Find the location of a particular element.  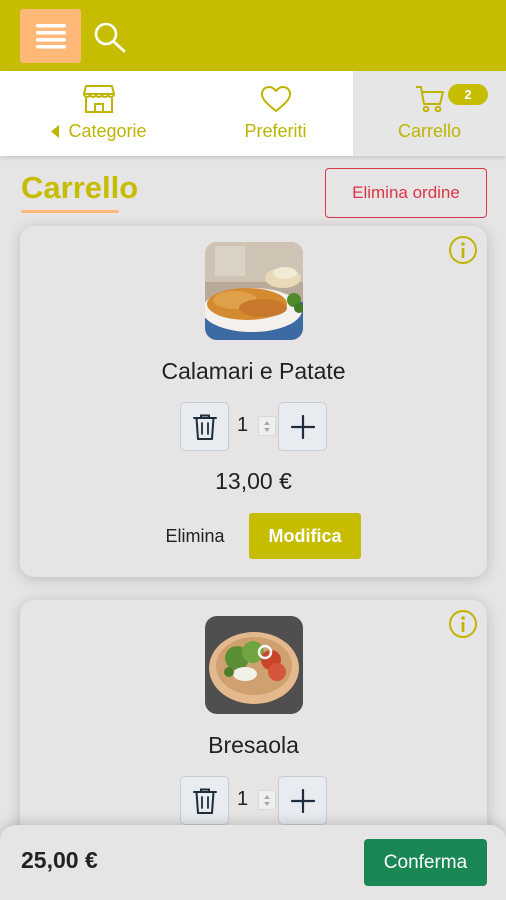

tab-bar: Categorie Preferiti 2 Carrello is located at coordinates (253, 113).